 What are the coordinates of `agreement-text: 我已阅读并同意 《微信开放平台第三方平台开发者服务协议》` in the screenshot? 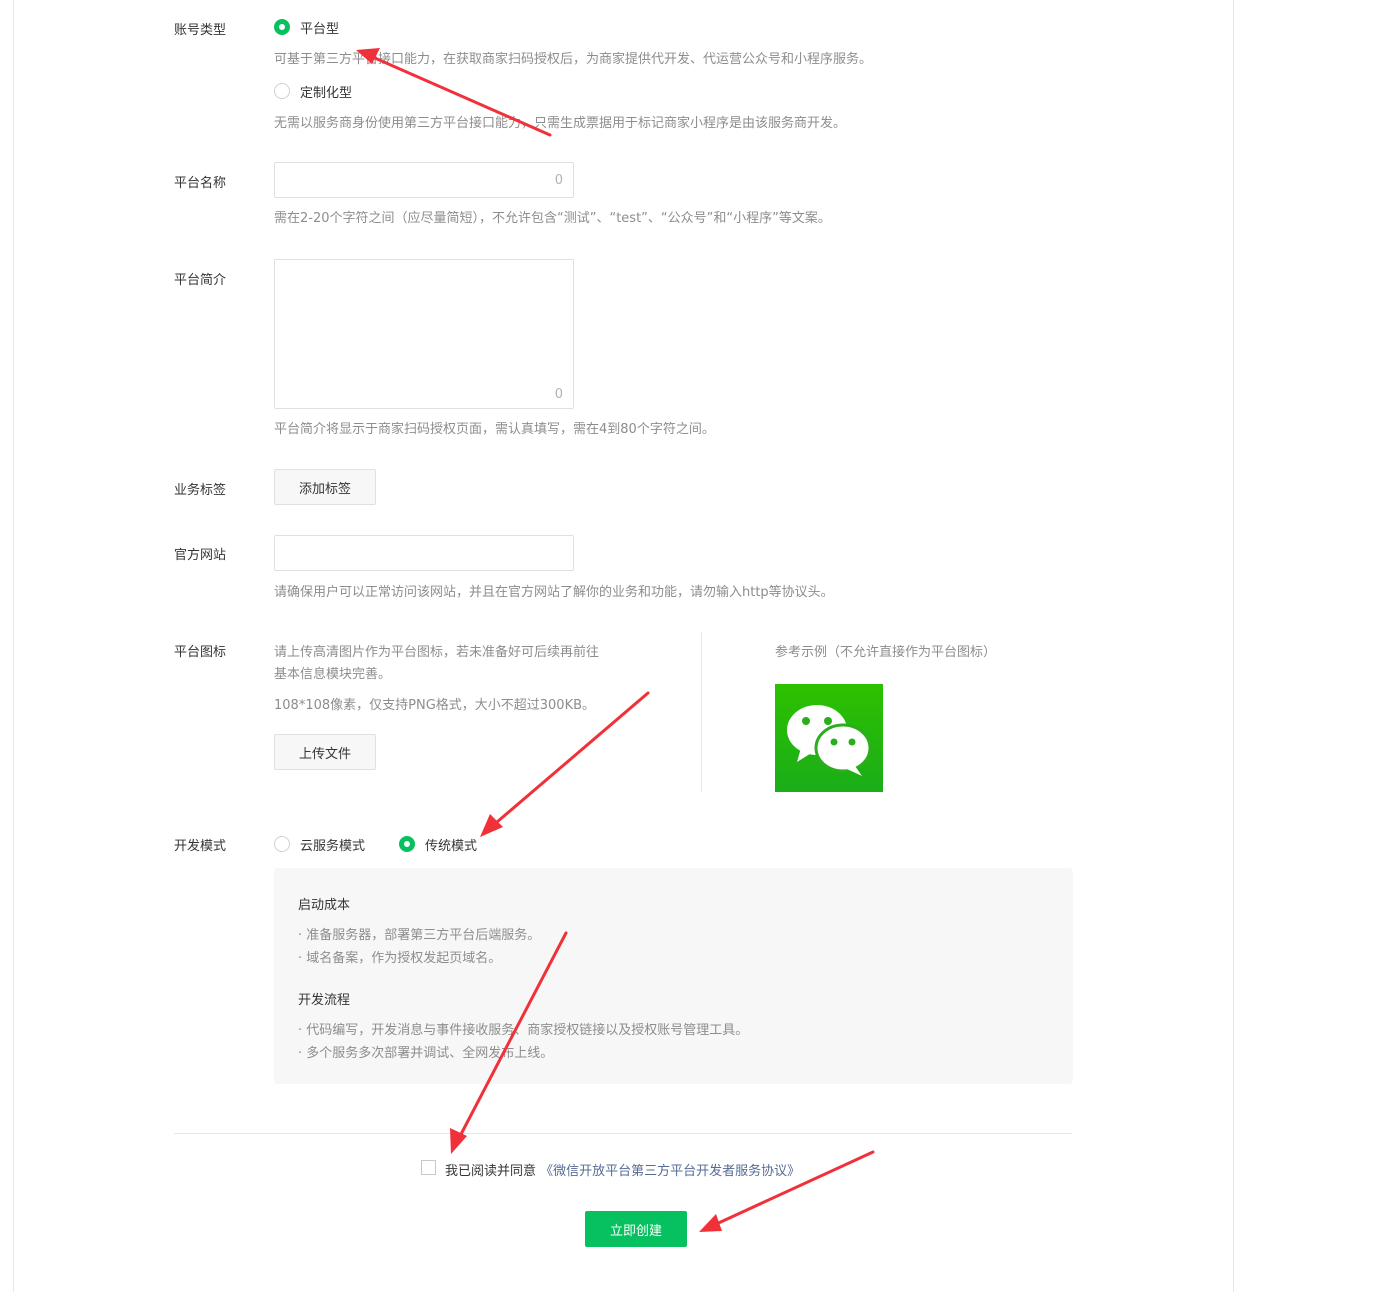 It's located at (622, 1169).